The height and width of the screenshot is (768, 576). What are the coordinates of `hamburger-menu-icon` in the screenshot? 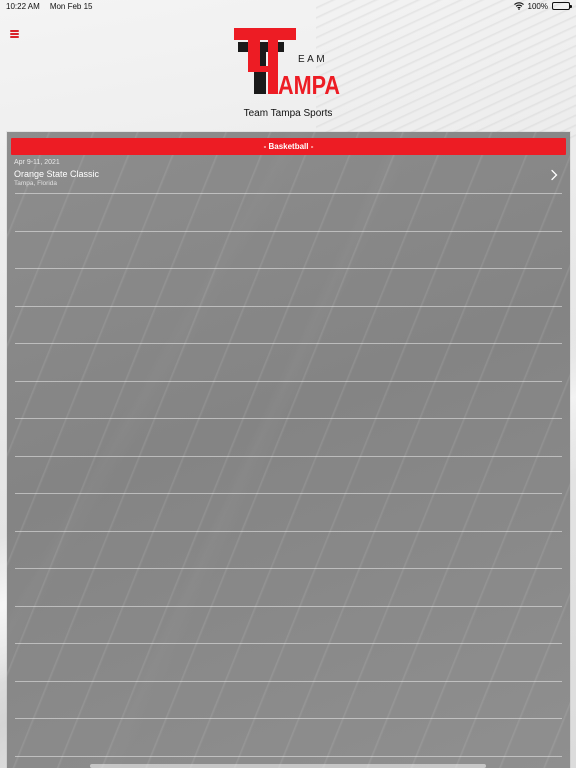 It's located at (14, 34).